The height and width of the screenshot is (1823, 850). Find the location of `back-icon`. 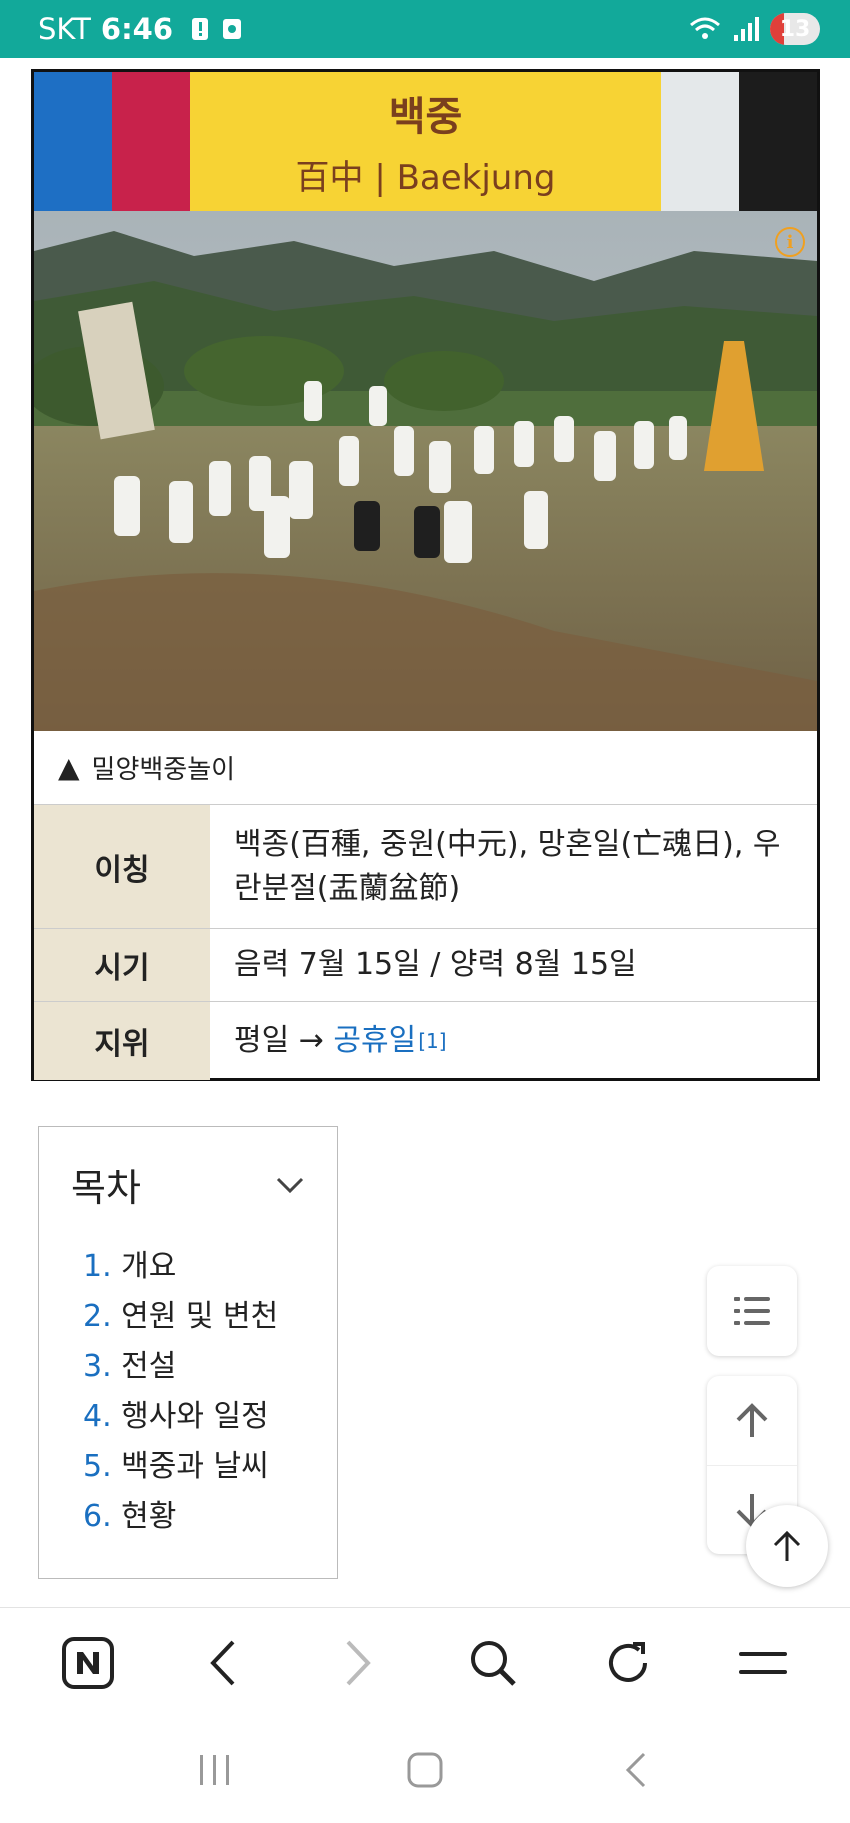

back-icon is located at coordinates (635, 1770).